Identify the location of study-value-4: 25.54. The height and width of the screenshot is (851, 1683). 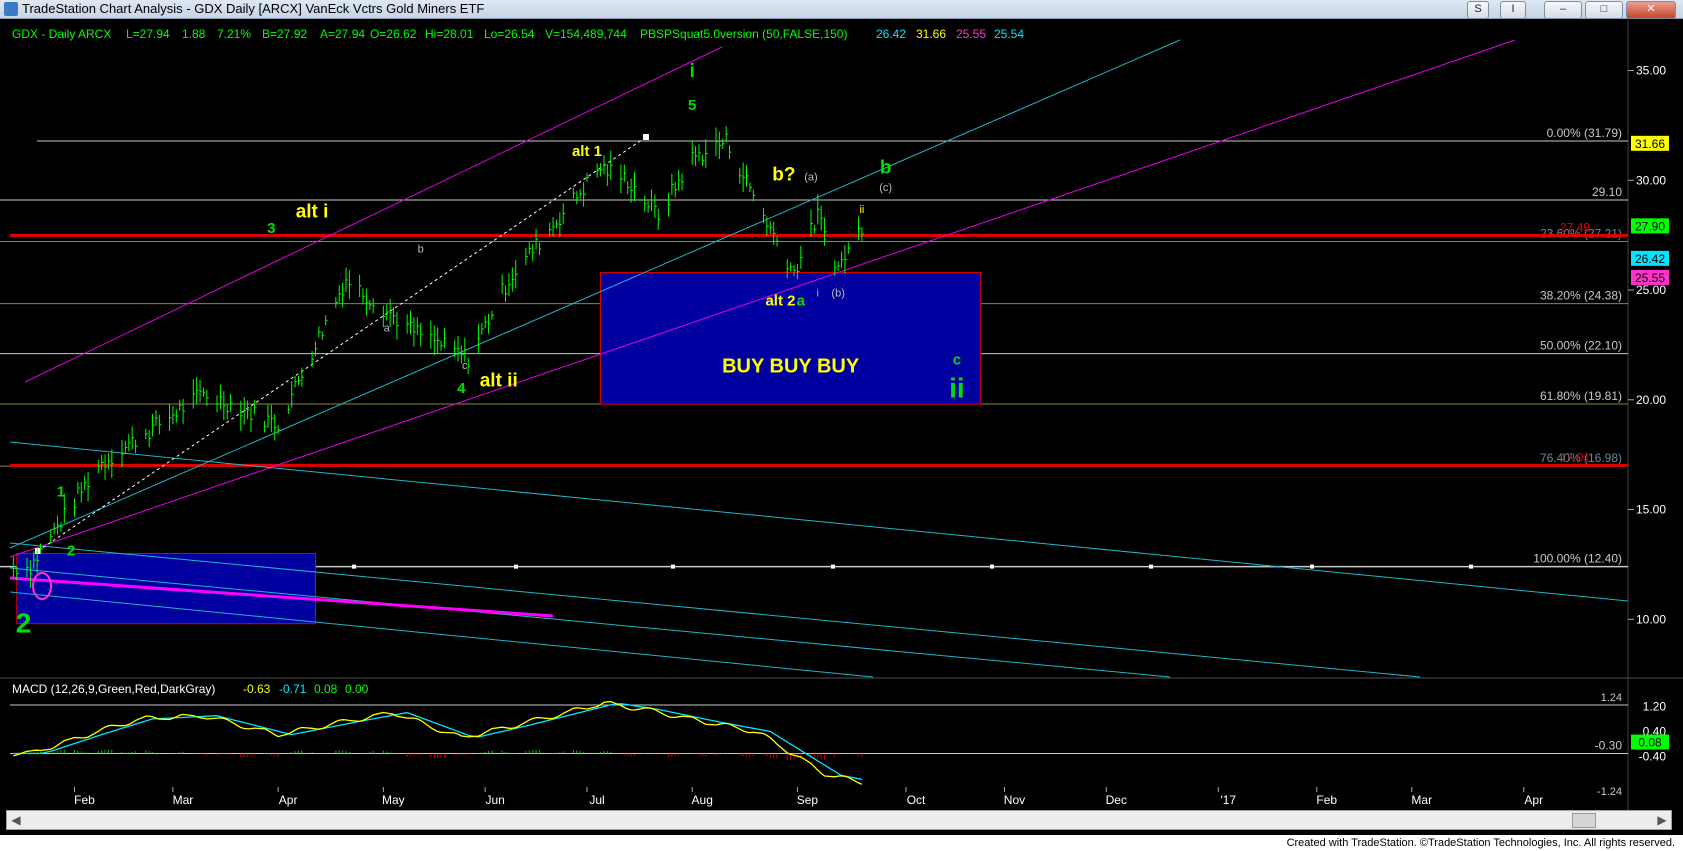
(1009, 34).